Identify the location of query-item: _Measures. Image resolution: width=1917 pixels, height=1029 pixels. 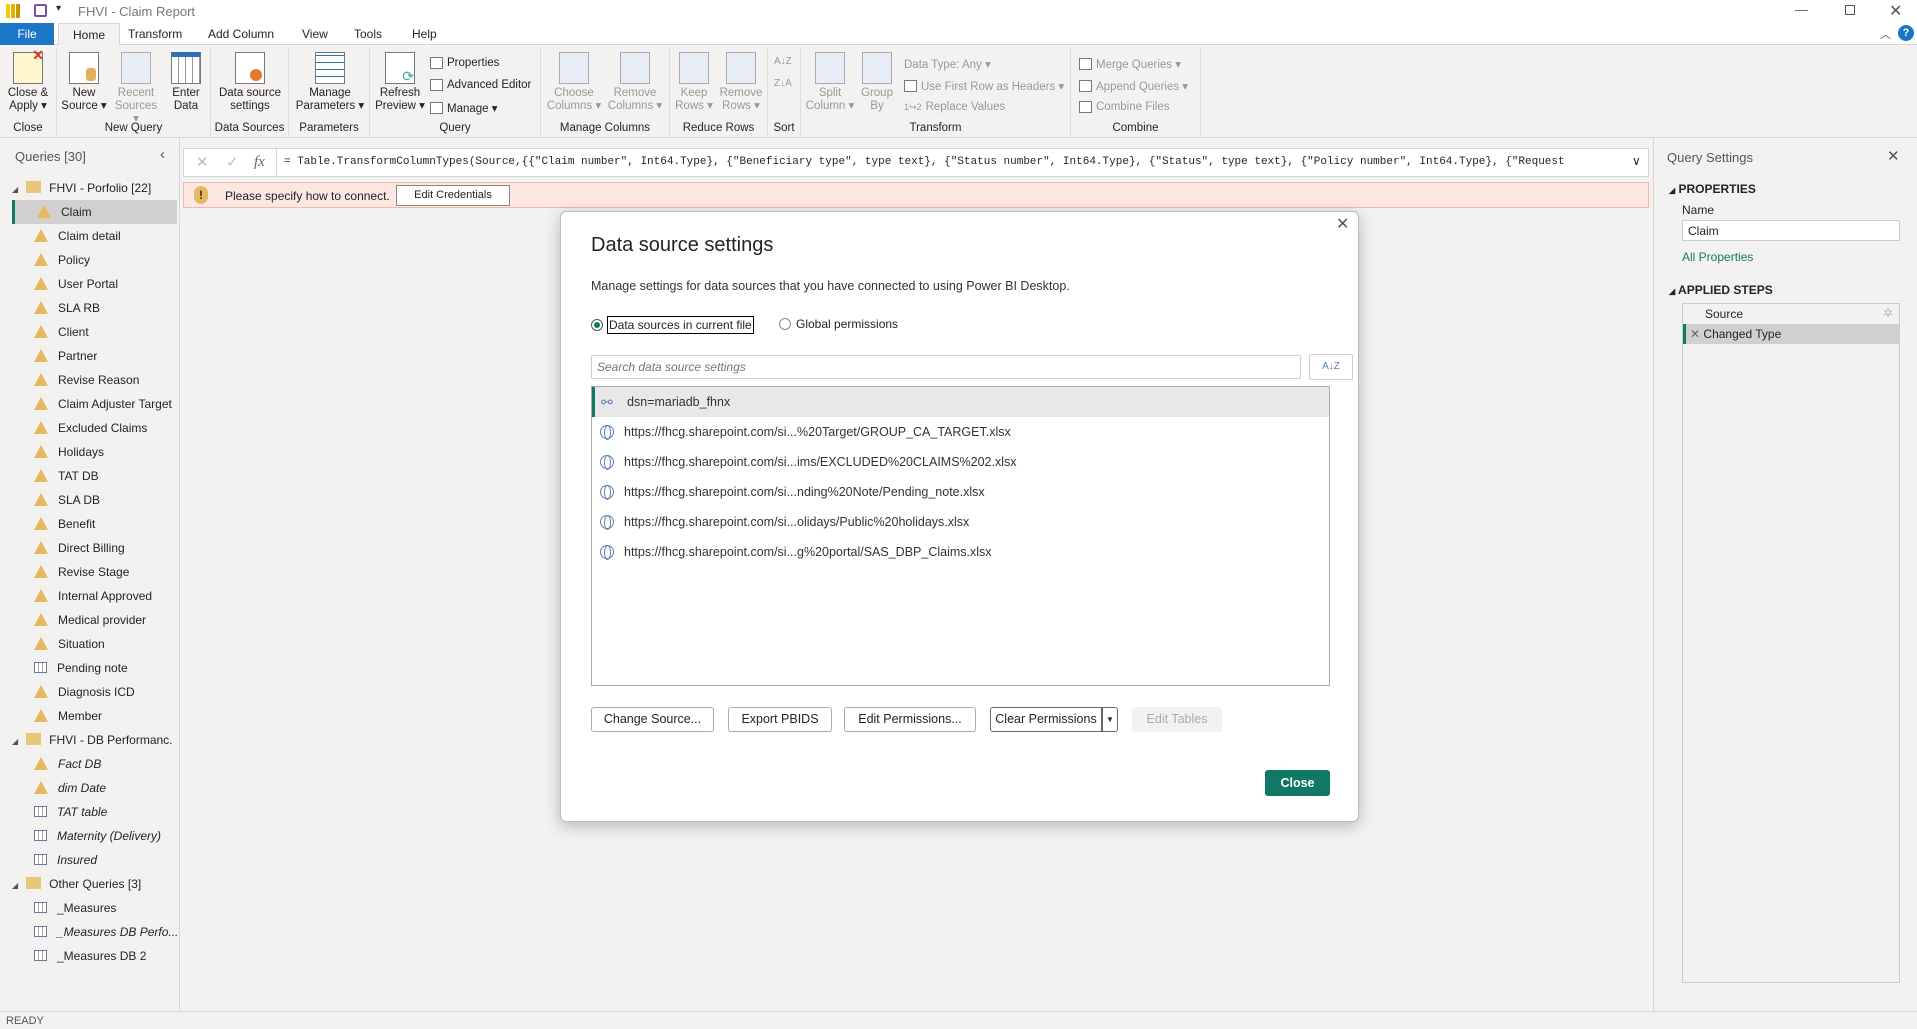
(94, 908).